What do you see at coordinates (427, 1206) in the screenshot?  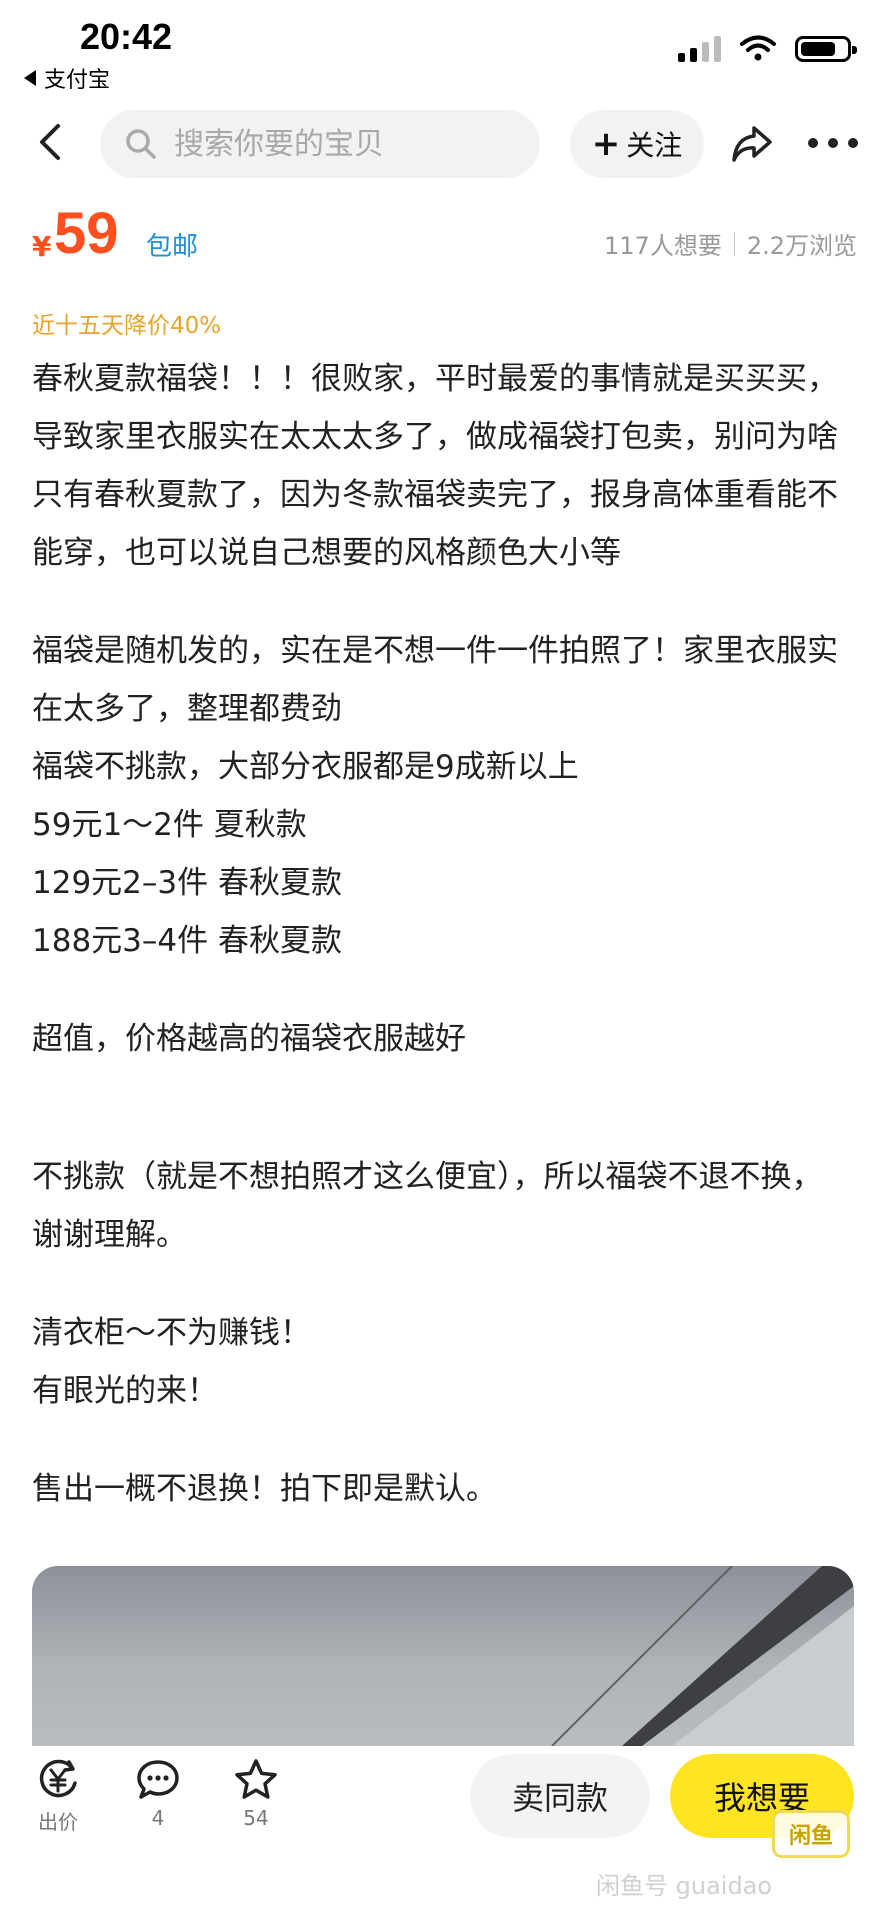 I see `description-paragraph: 不挑款（就是不想拍照才这么便宜），所以福袋不退不换，谢谢理解。` at bounding box center [427, 1206].